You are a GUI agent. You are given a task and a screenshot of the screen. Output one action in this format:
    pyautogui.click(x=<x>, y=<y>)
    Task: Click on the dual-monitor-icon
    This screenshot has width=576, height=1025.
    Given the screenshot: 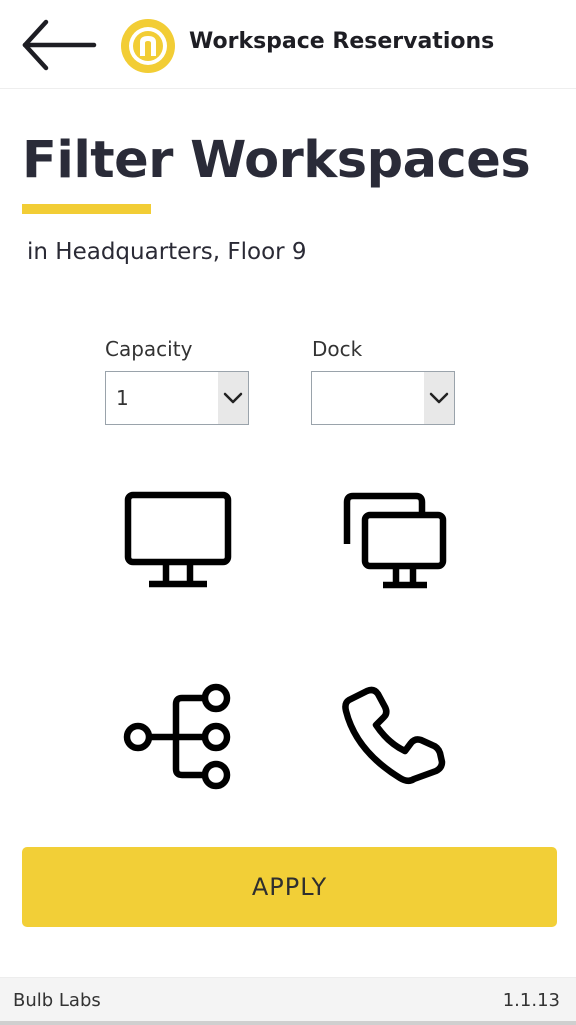 What is the action you would take?
    pyautogui.click(x=395, y=540)
    